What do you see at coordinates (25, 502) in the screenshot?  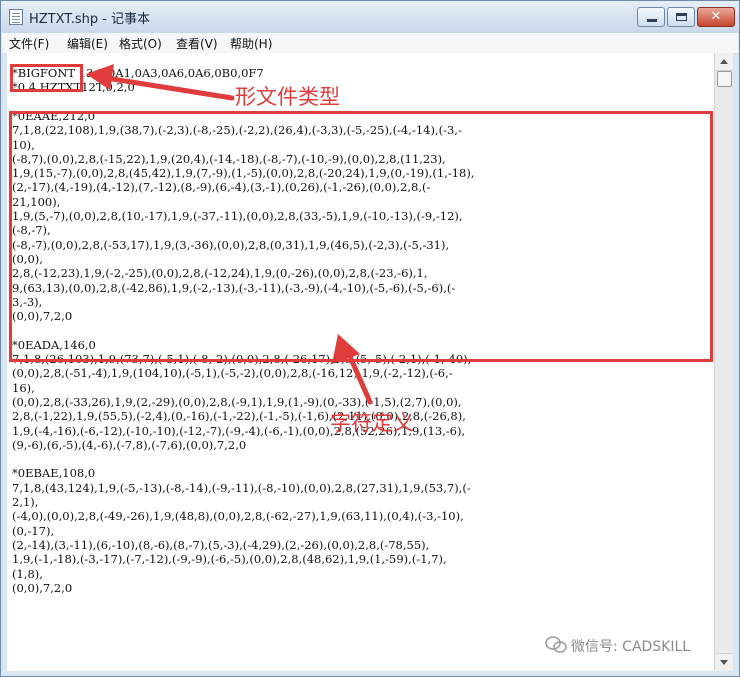 I see `editor-line: 2,1),` at bounding box center [25, 502].